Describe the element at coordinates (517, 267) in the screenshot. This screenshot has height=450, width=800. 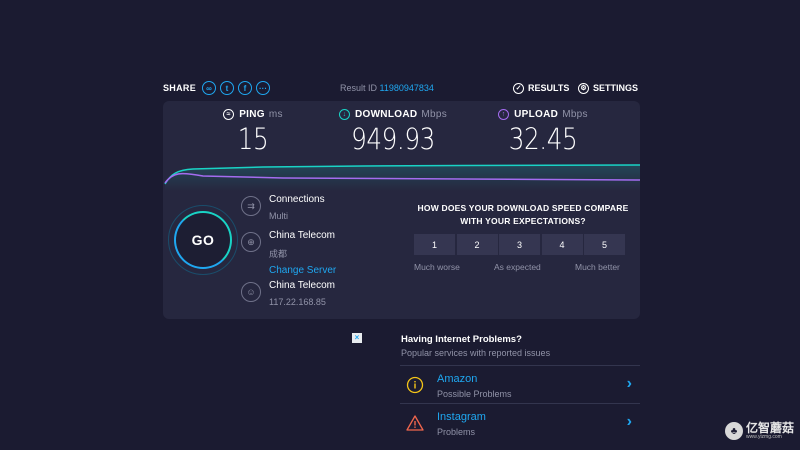
I see `scale-label-mid: As expected` at that location.